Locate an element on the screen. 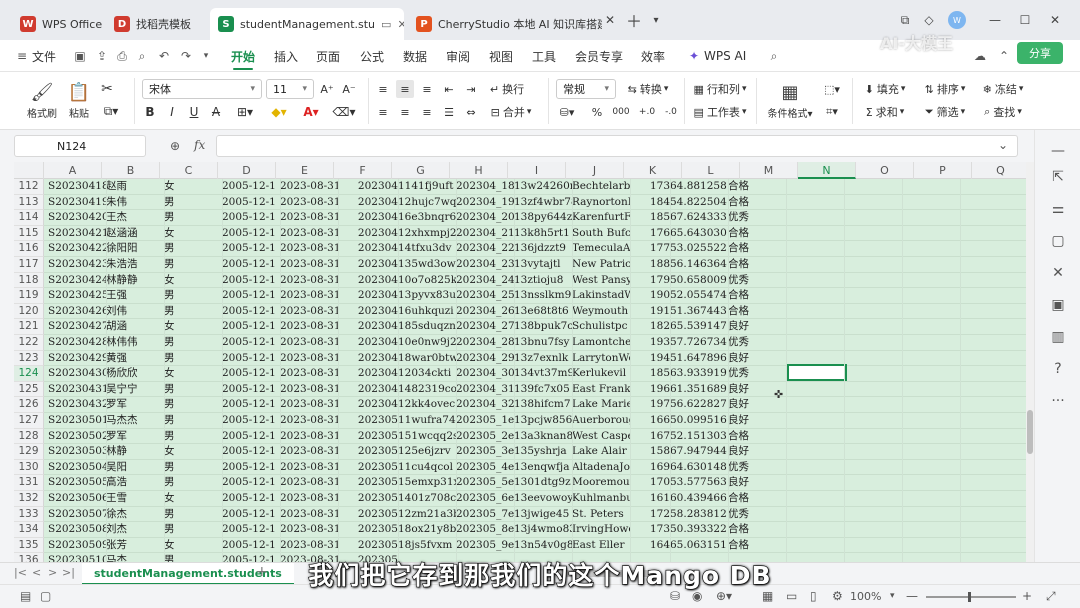 This screenshot has height=608, width=1080. row-header: 127 is located at coordinates (29, 421).